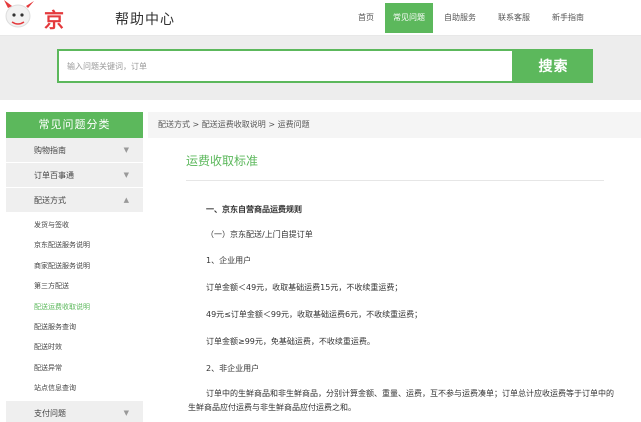 The image size is (641, 422). What do you see at coordinates (568, 18) in the screenshot?
I see `nav-beginner-guide: 新手指南` at bounding box center [568, 18].